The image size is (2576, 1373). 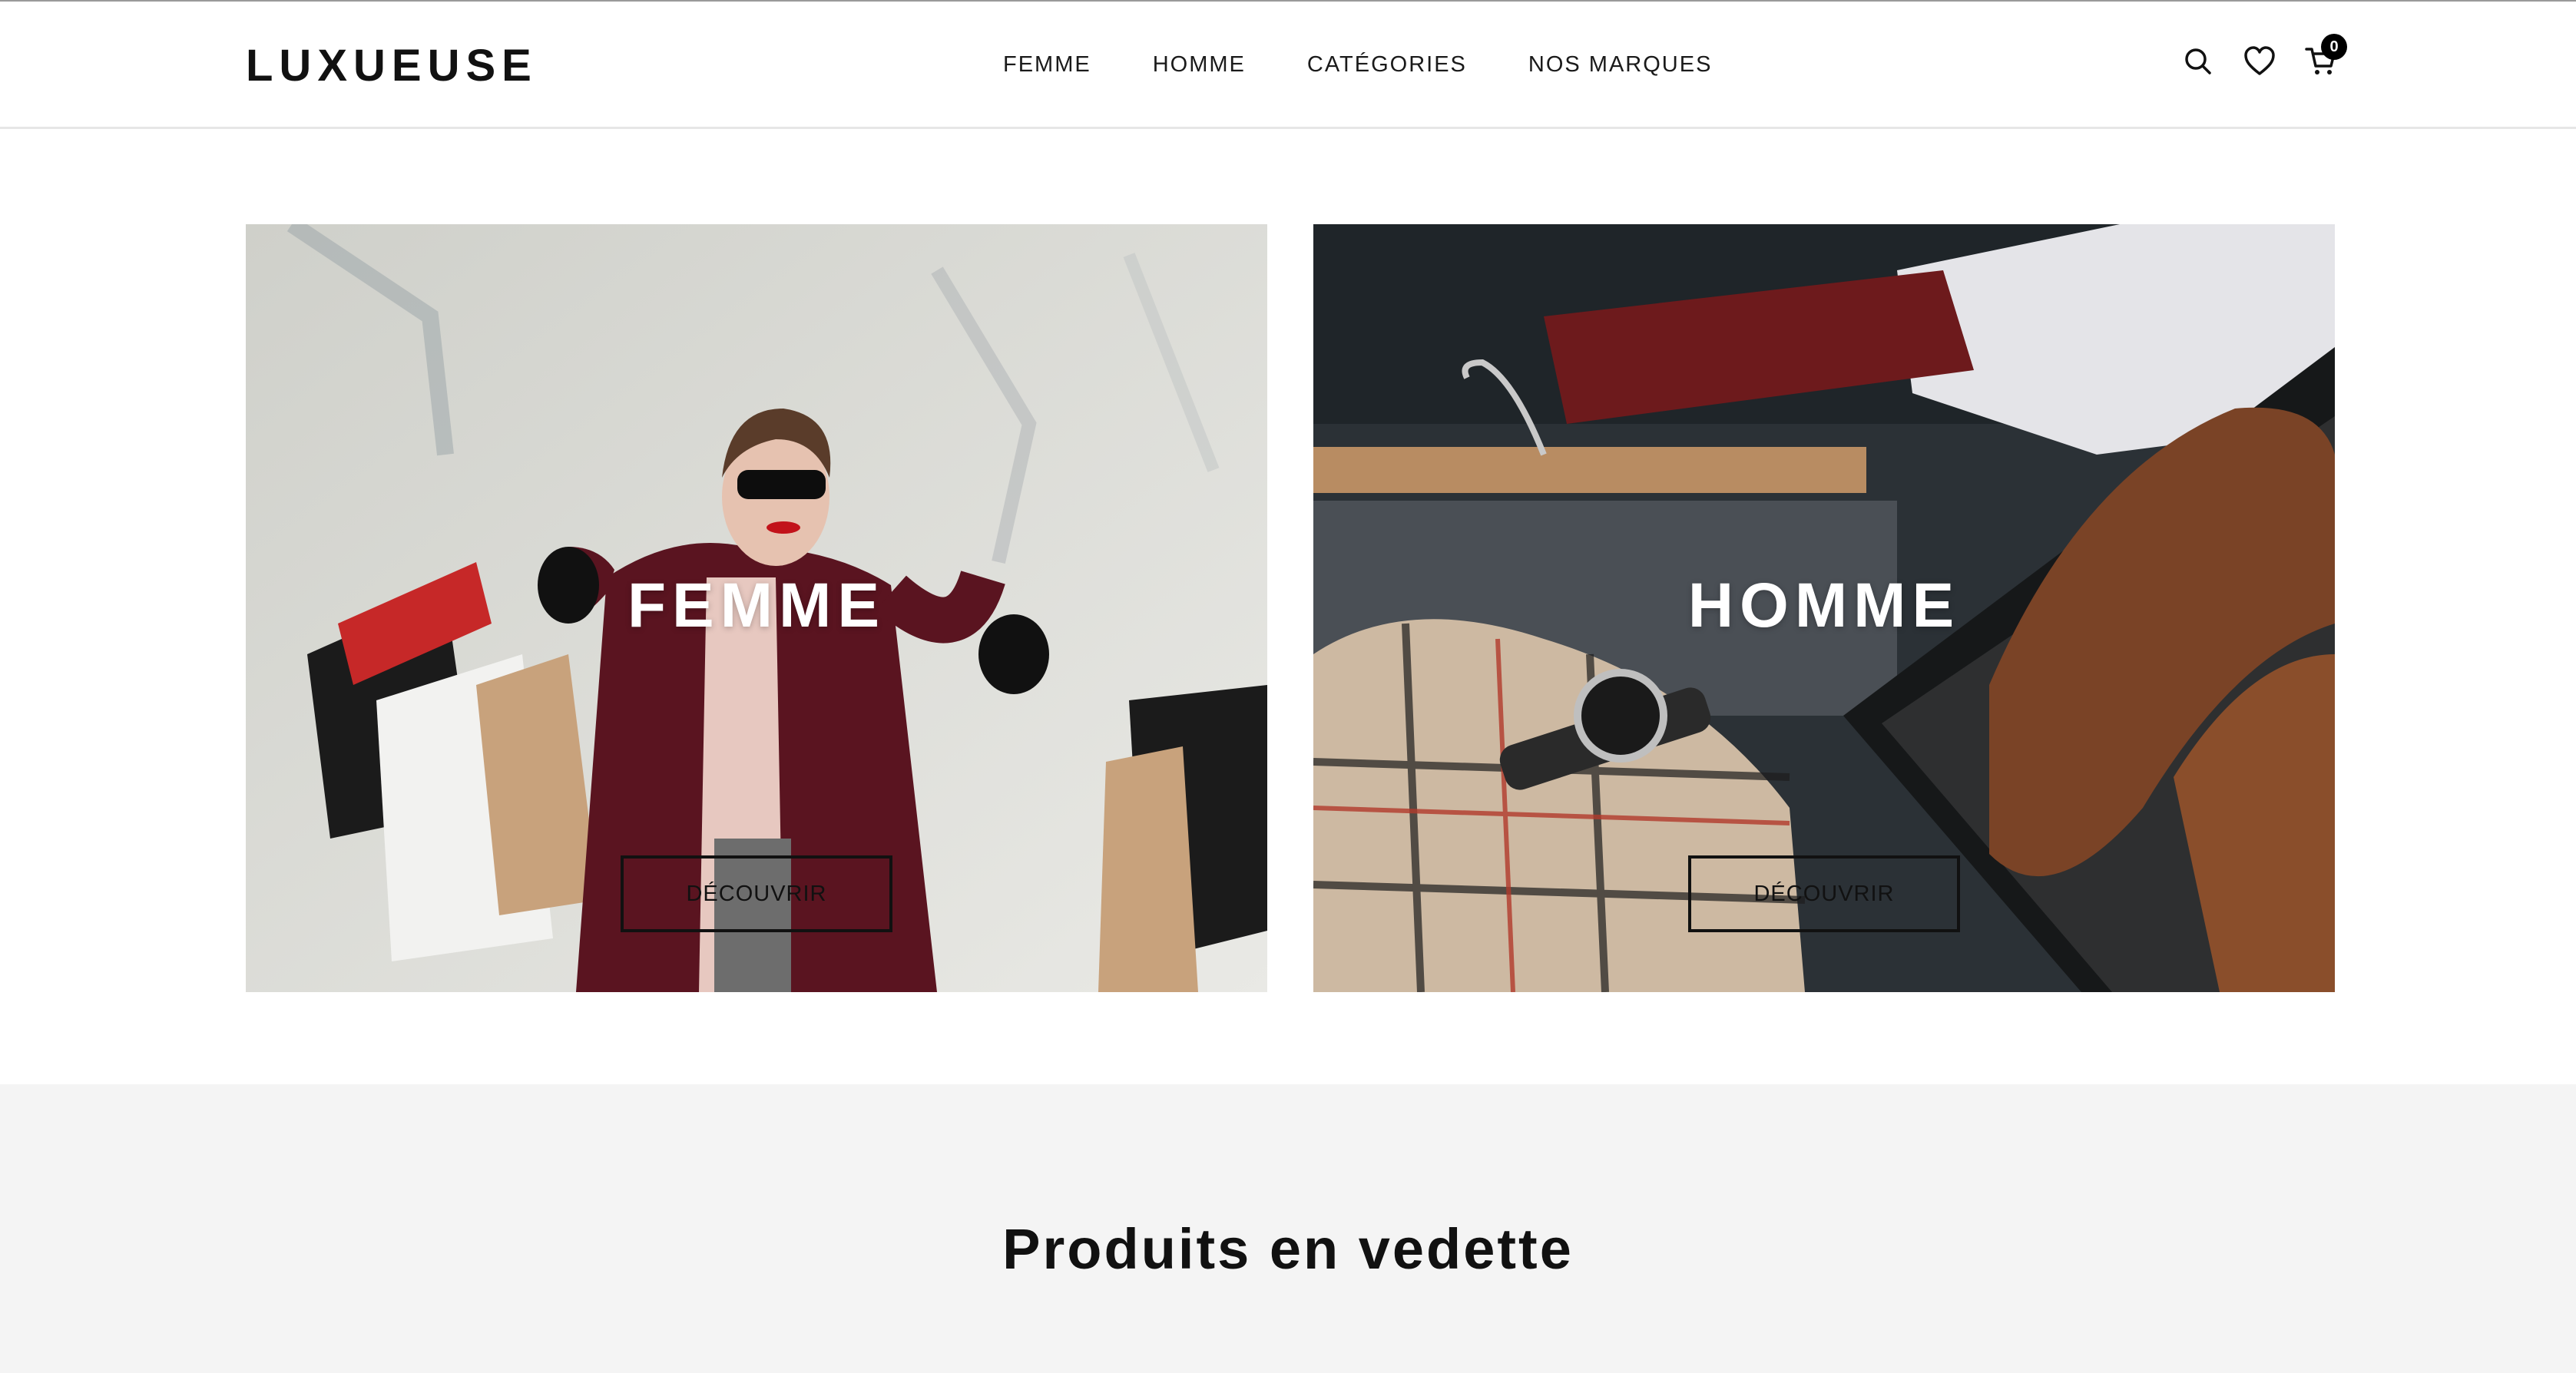 What do you see at coordinates (2198, 61) in the screenshot?
I see `search-icon` at bounding box center [2198, 61].